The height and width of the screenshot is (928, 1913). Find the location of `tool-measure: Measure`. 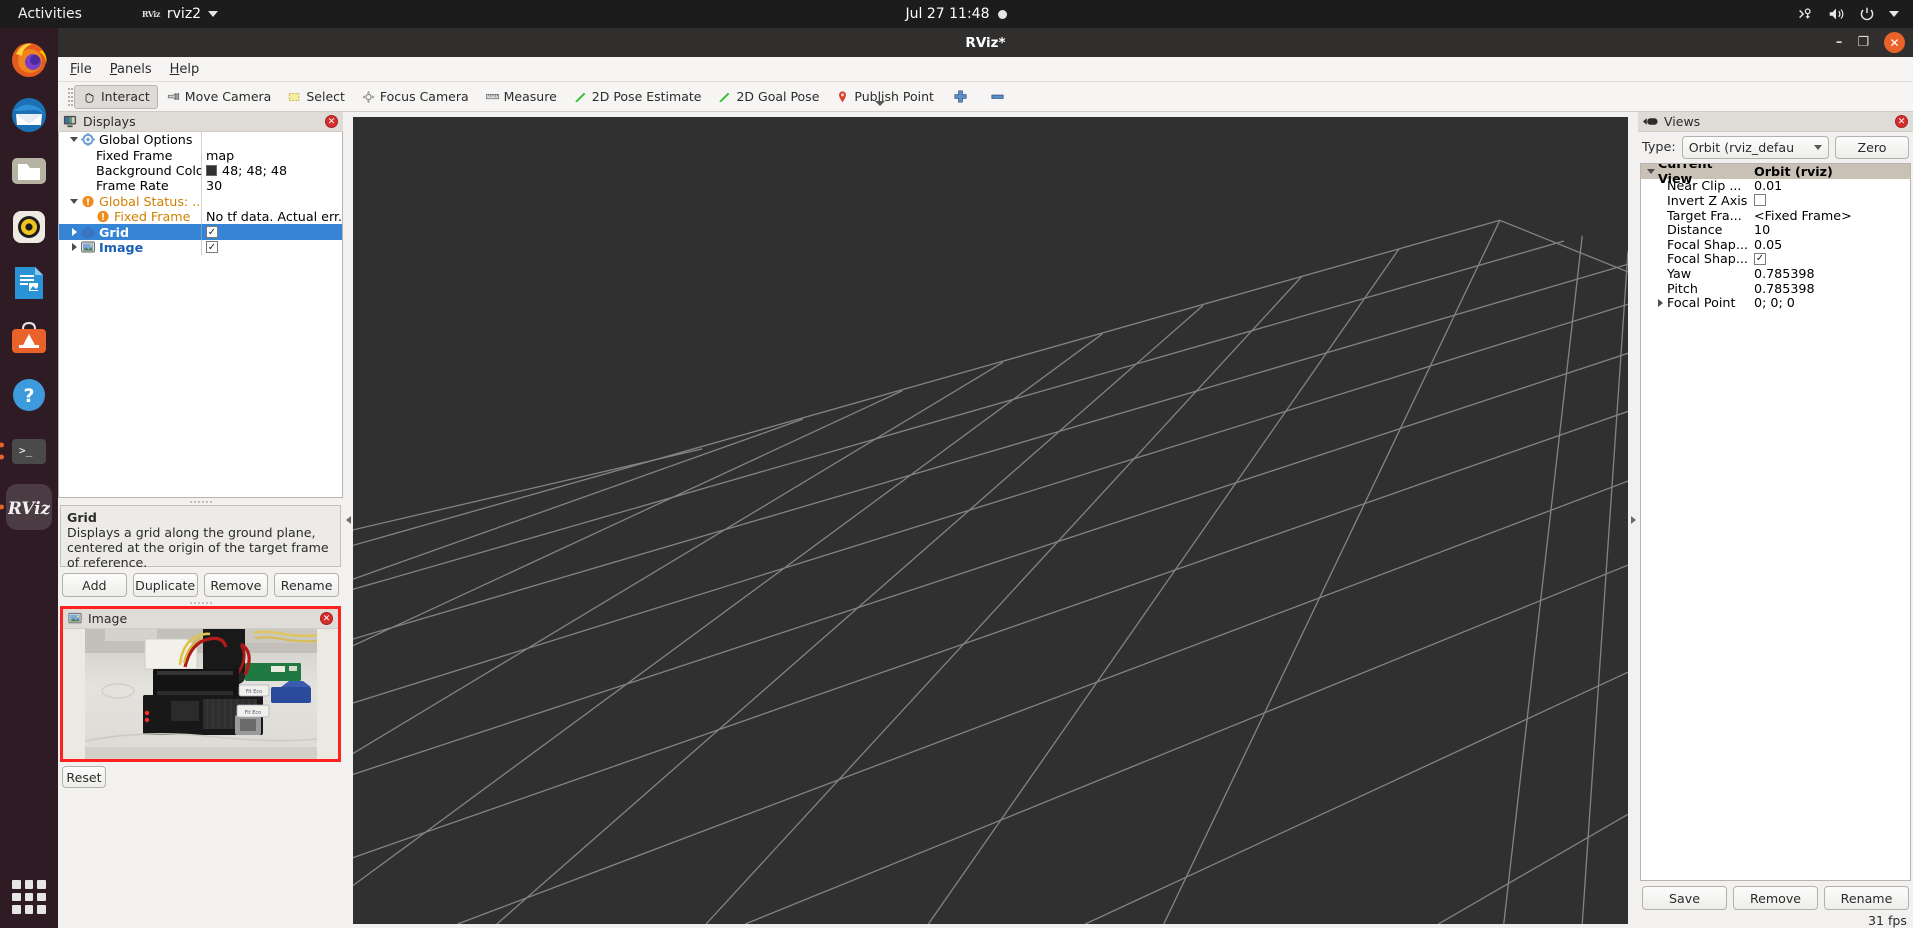

tool-measure: Measure is located at coordinates (521, 97).